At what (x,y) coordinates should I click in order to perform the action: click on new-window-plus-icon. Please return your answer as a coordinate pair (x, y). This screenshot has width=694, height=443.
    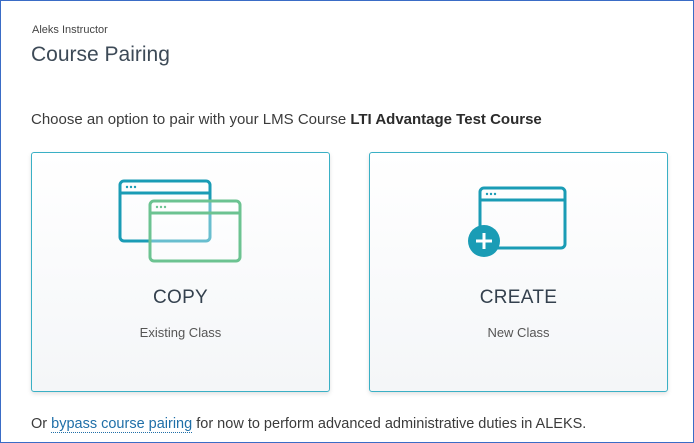
    Looking at the image, I should click on (517, 221).